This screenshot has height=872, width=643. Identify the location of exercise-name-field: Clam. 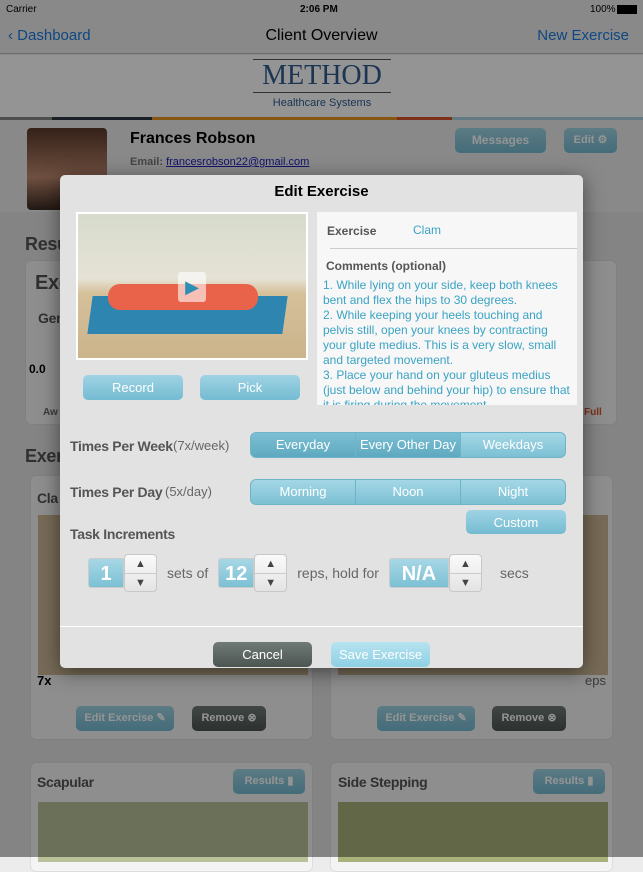
(427, 230).